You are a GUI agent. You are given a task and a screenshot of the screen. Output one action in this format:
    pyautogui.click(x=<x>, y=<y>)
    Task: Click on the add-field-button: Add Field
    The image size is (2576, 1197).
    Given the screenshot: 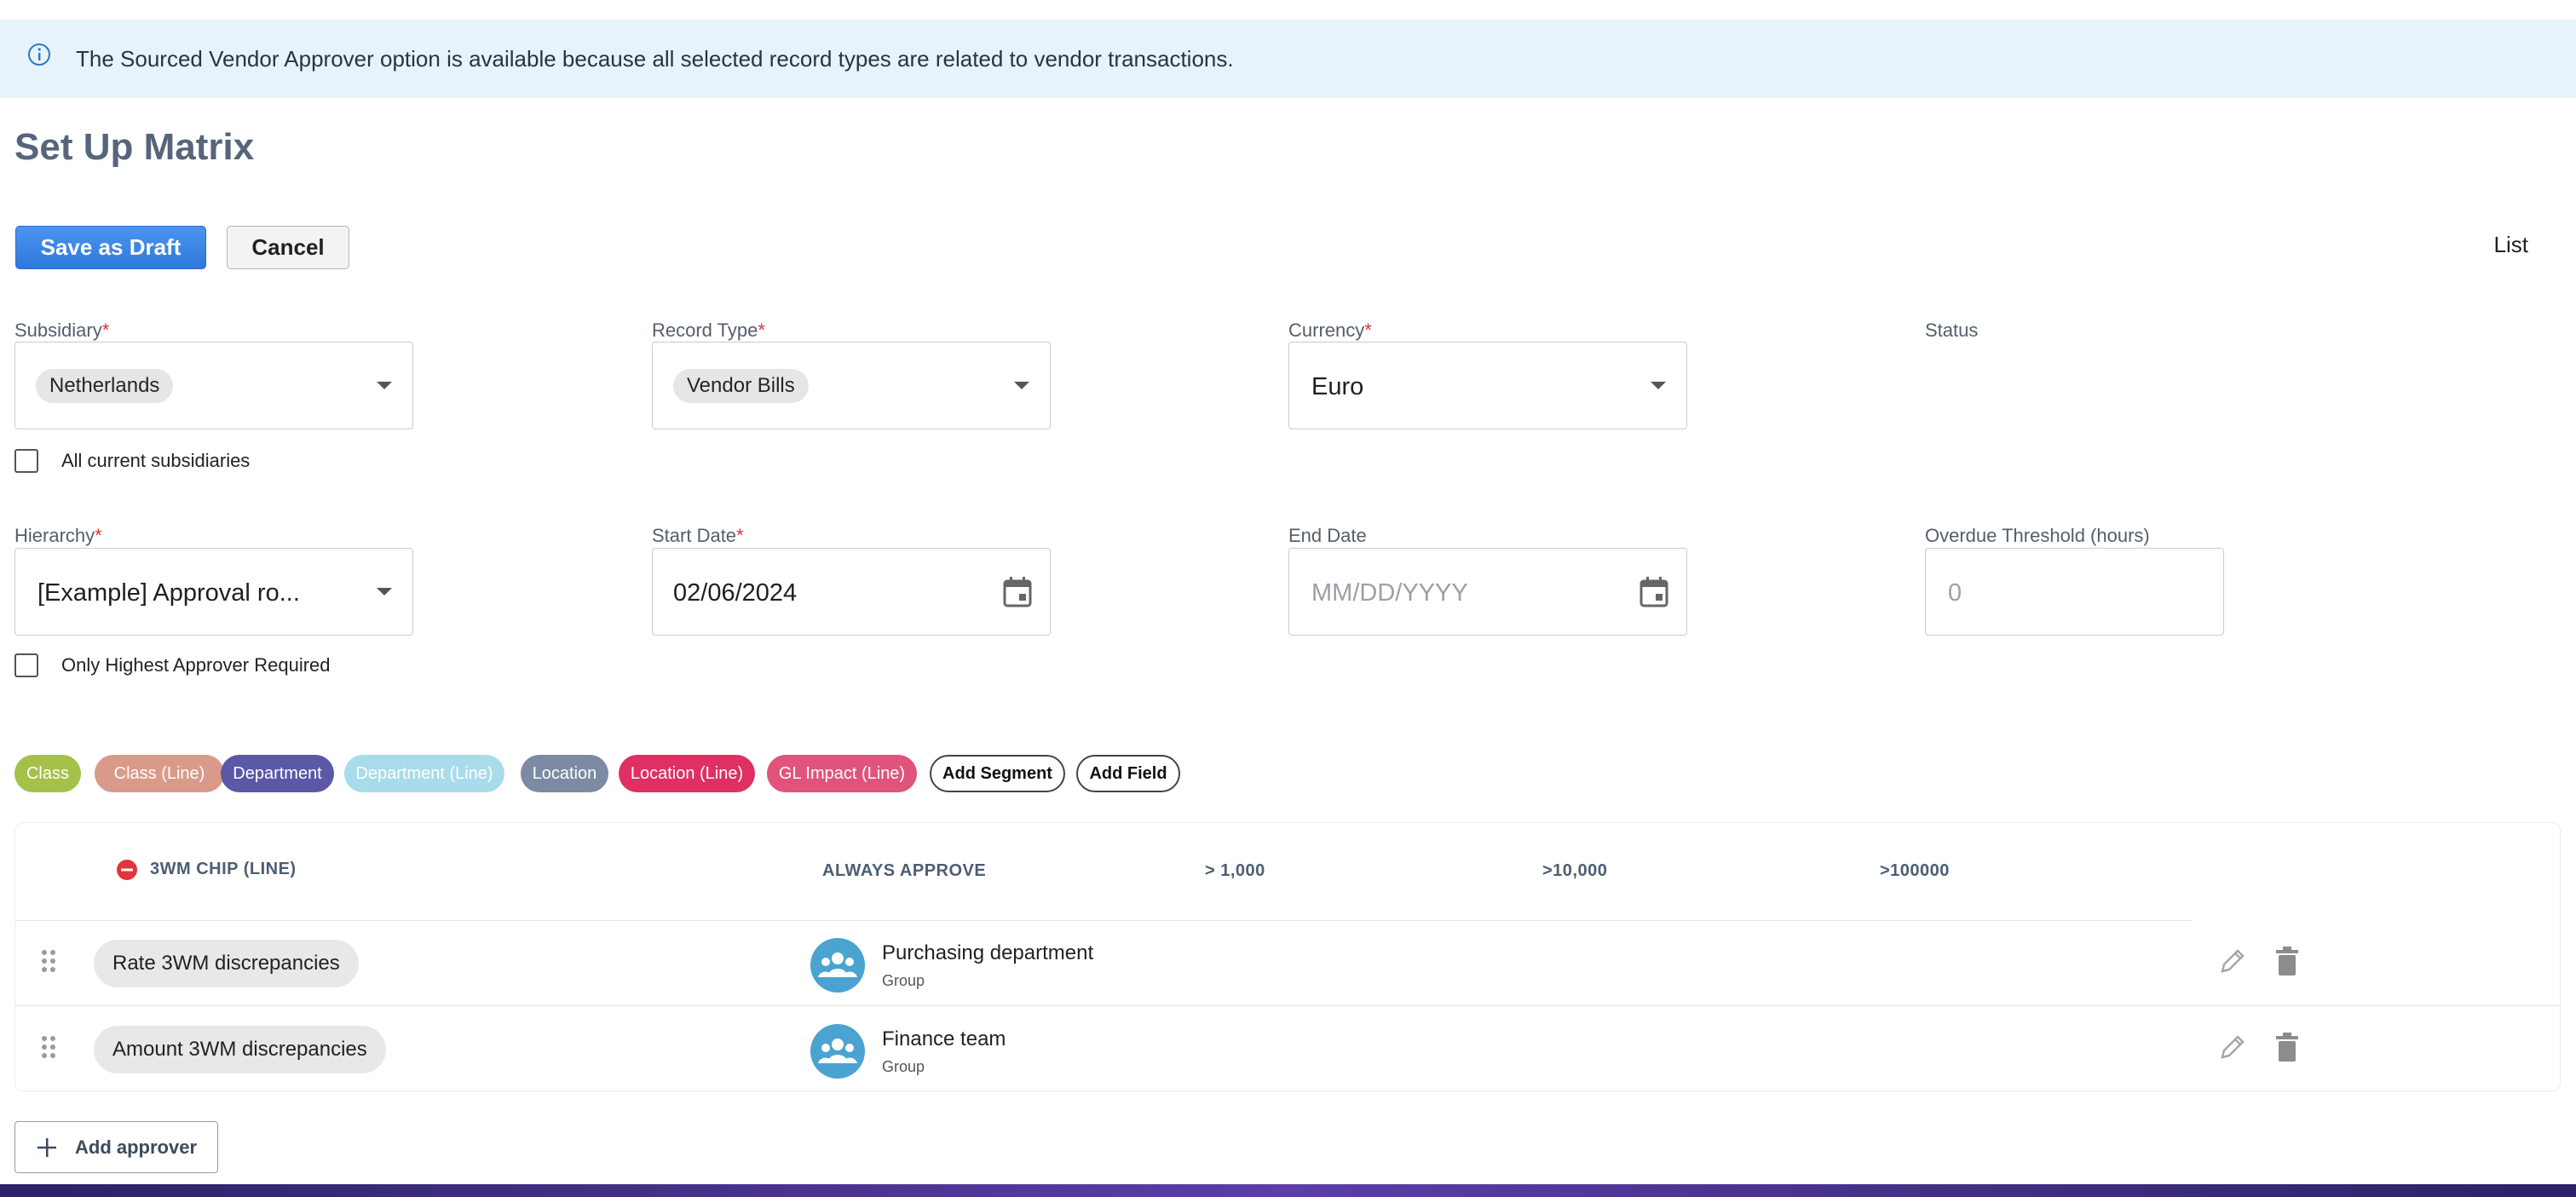 What is the action you would take?
    pyautogui.click(x=1128, y=773)
    